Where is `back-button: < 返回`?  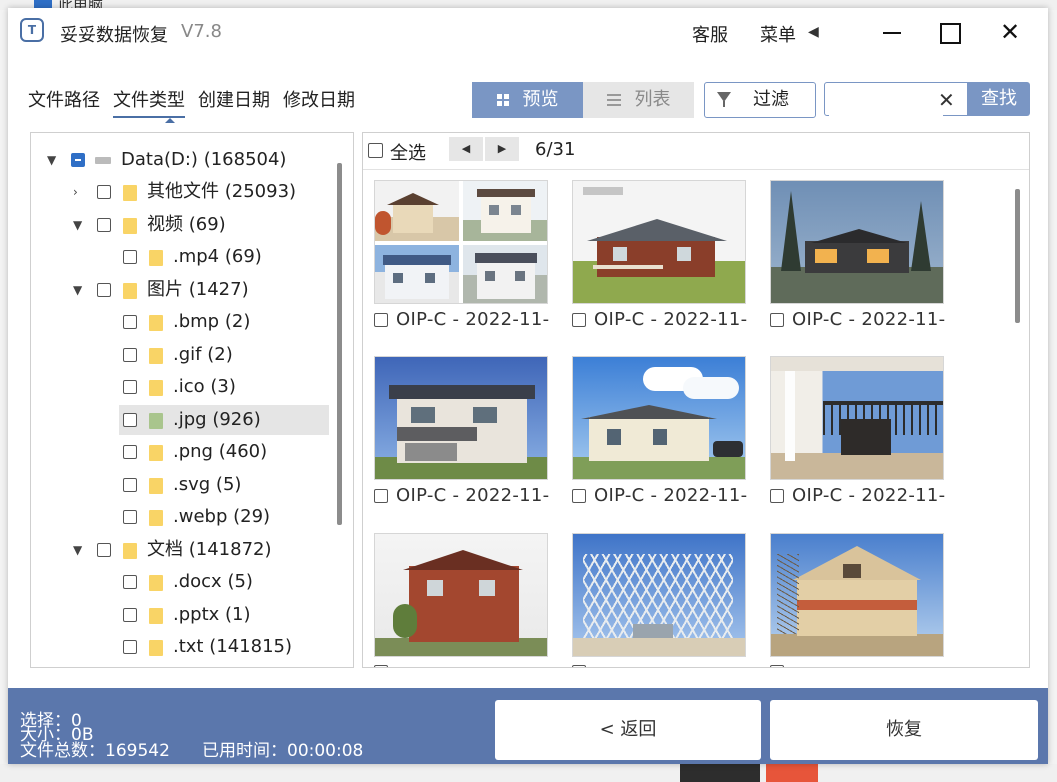
back-button: < 返回 is located at coordinates (628, 730).